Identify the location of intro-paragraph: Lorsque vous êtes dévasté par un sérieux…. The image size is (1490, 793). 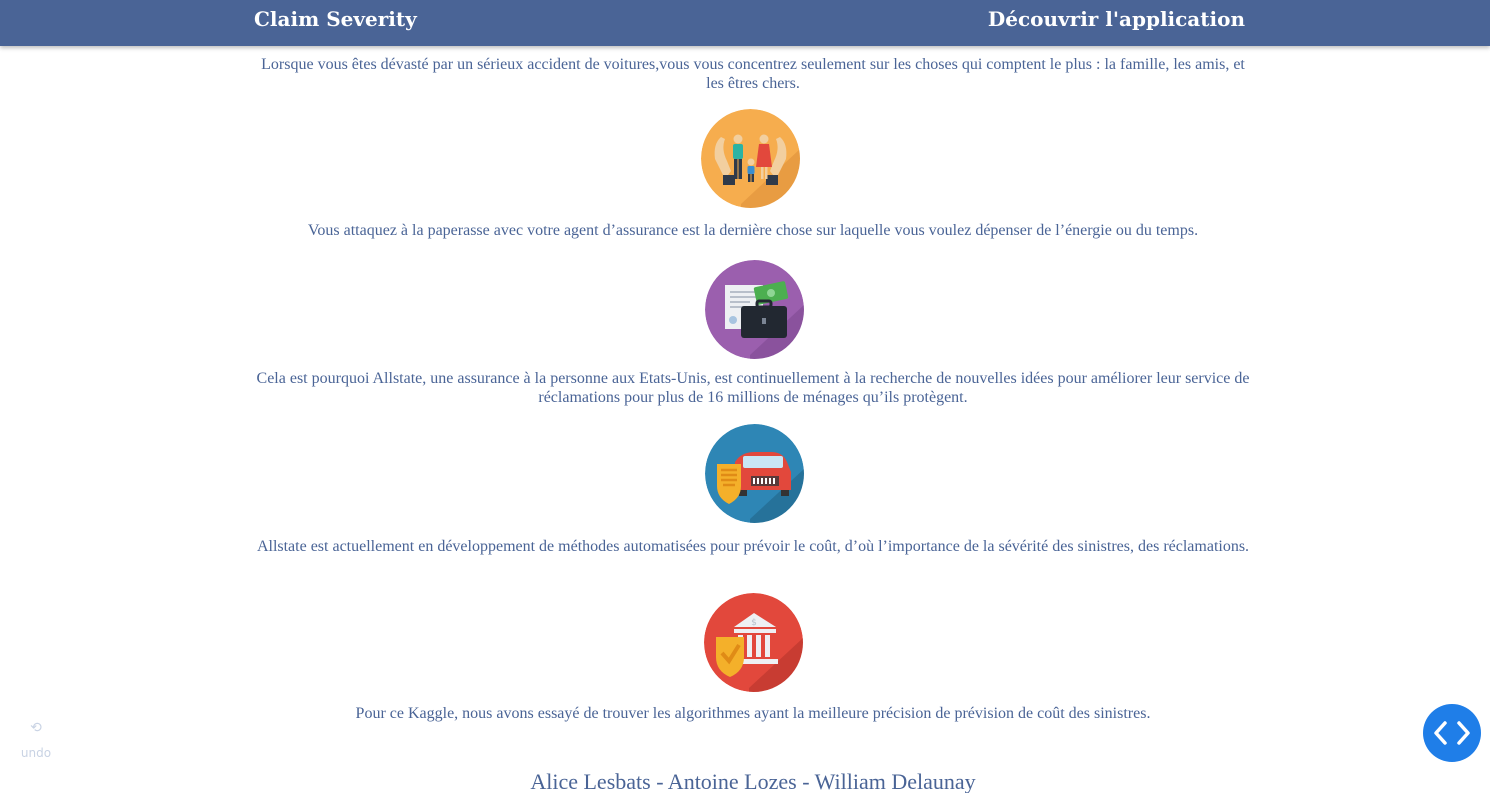
(753, 74).